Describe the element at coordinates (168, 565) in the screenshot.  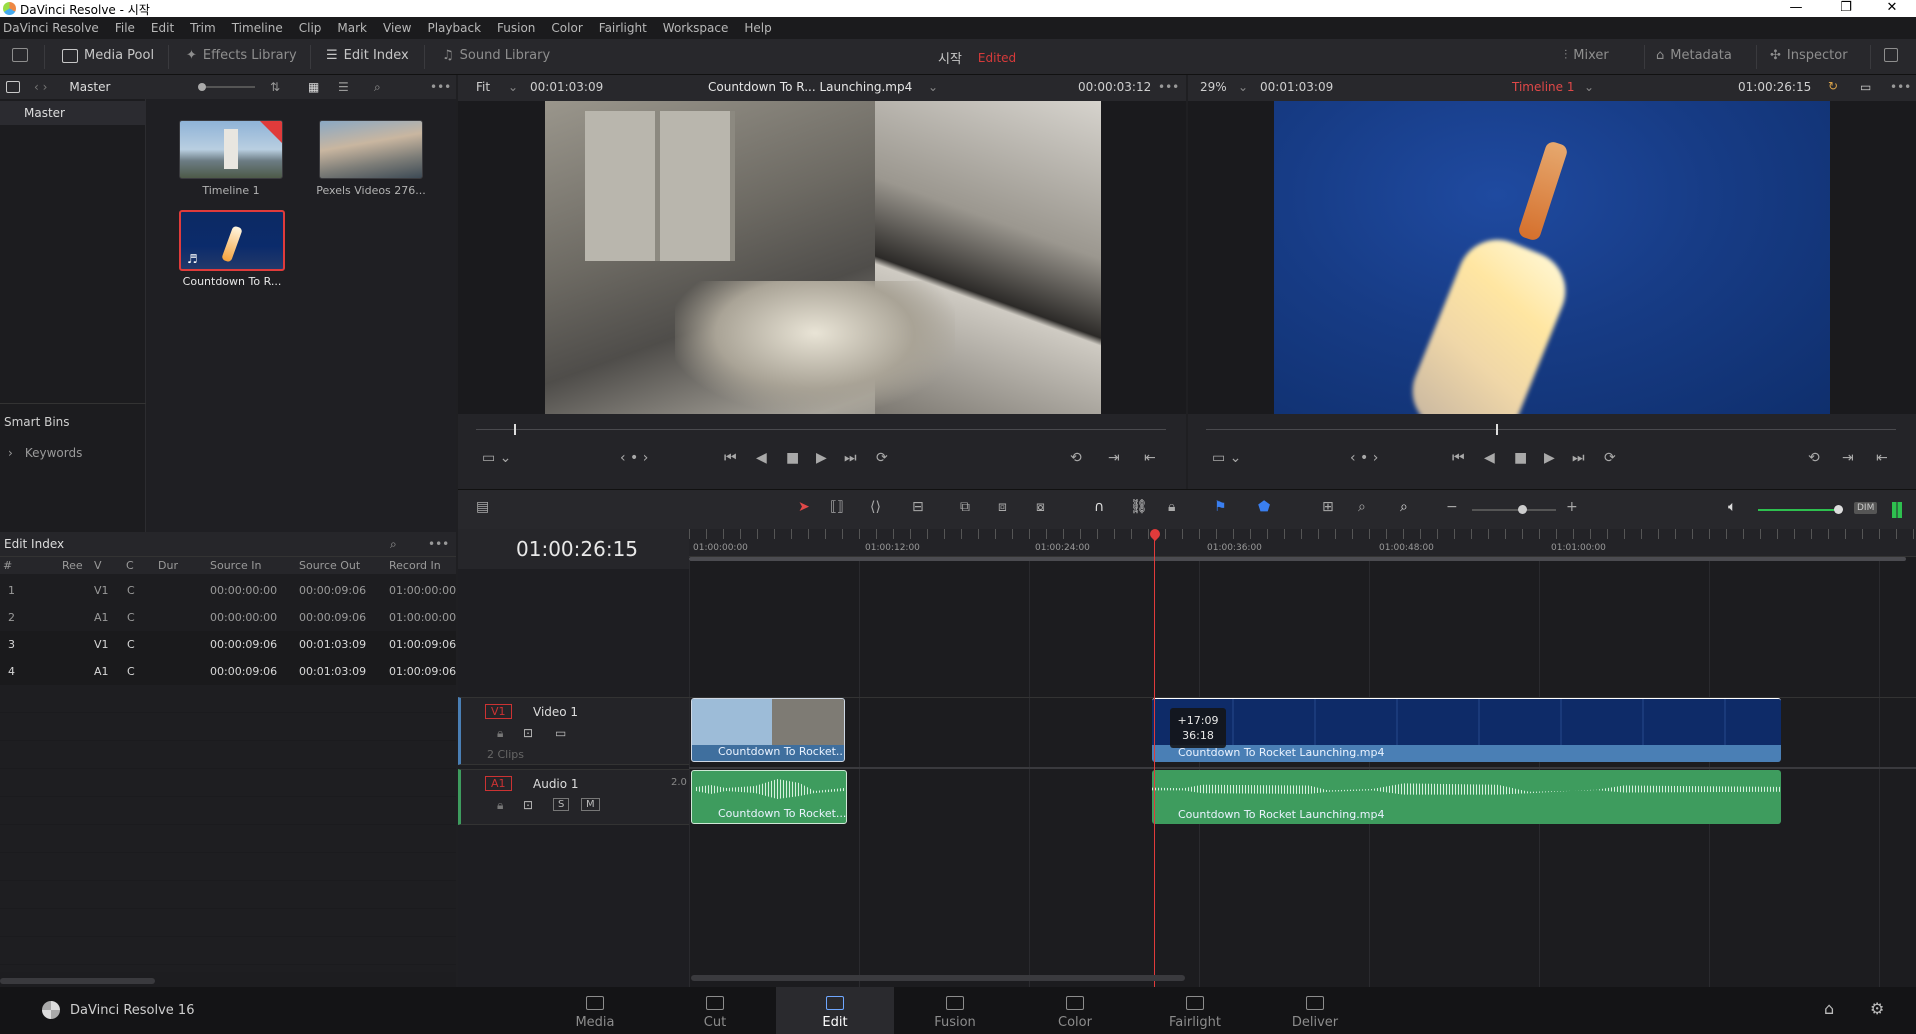
I see `column-header: Dur` at that location.